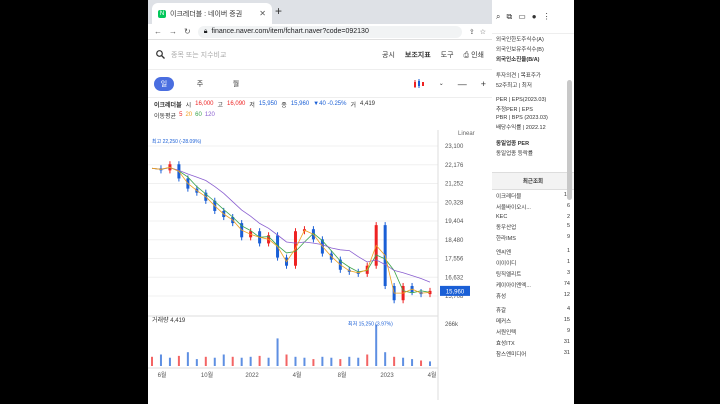  I want to click on recent-item: 효성ITX 31, so click(533, 342).